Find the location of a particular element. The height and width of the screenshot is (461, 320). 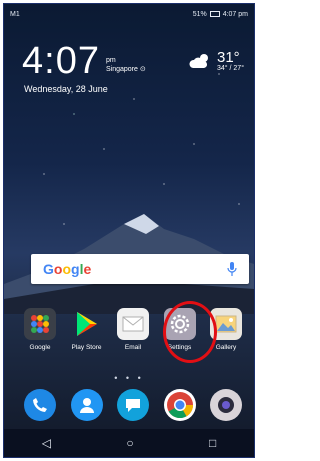

app-label: Google is located at coordinates (40, 347).